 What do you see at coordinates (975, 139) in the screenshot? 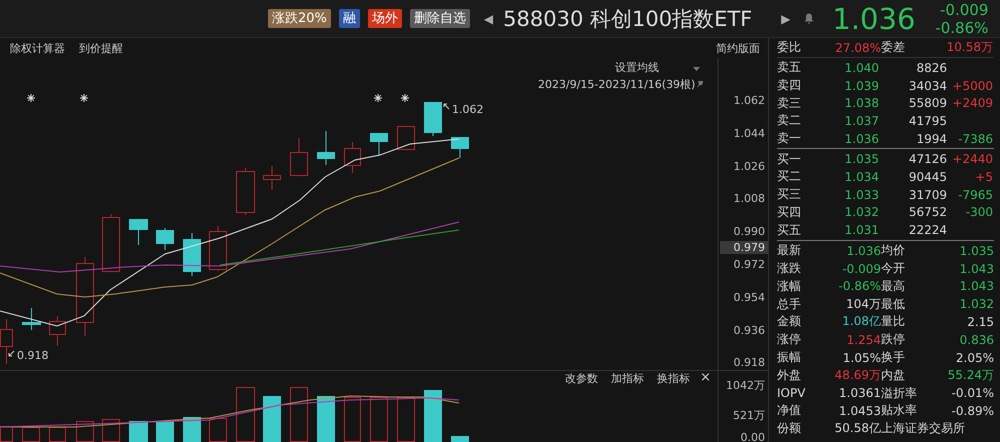
I see `volume-change: -7386` at bounding box center [975, 139].